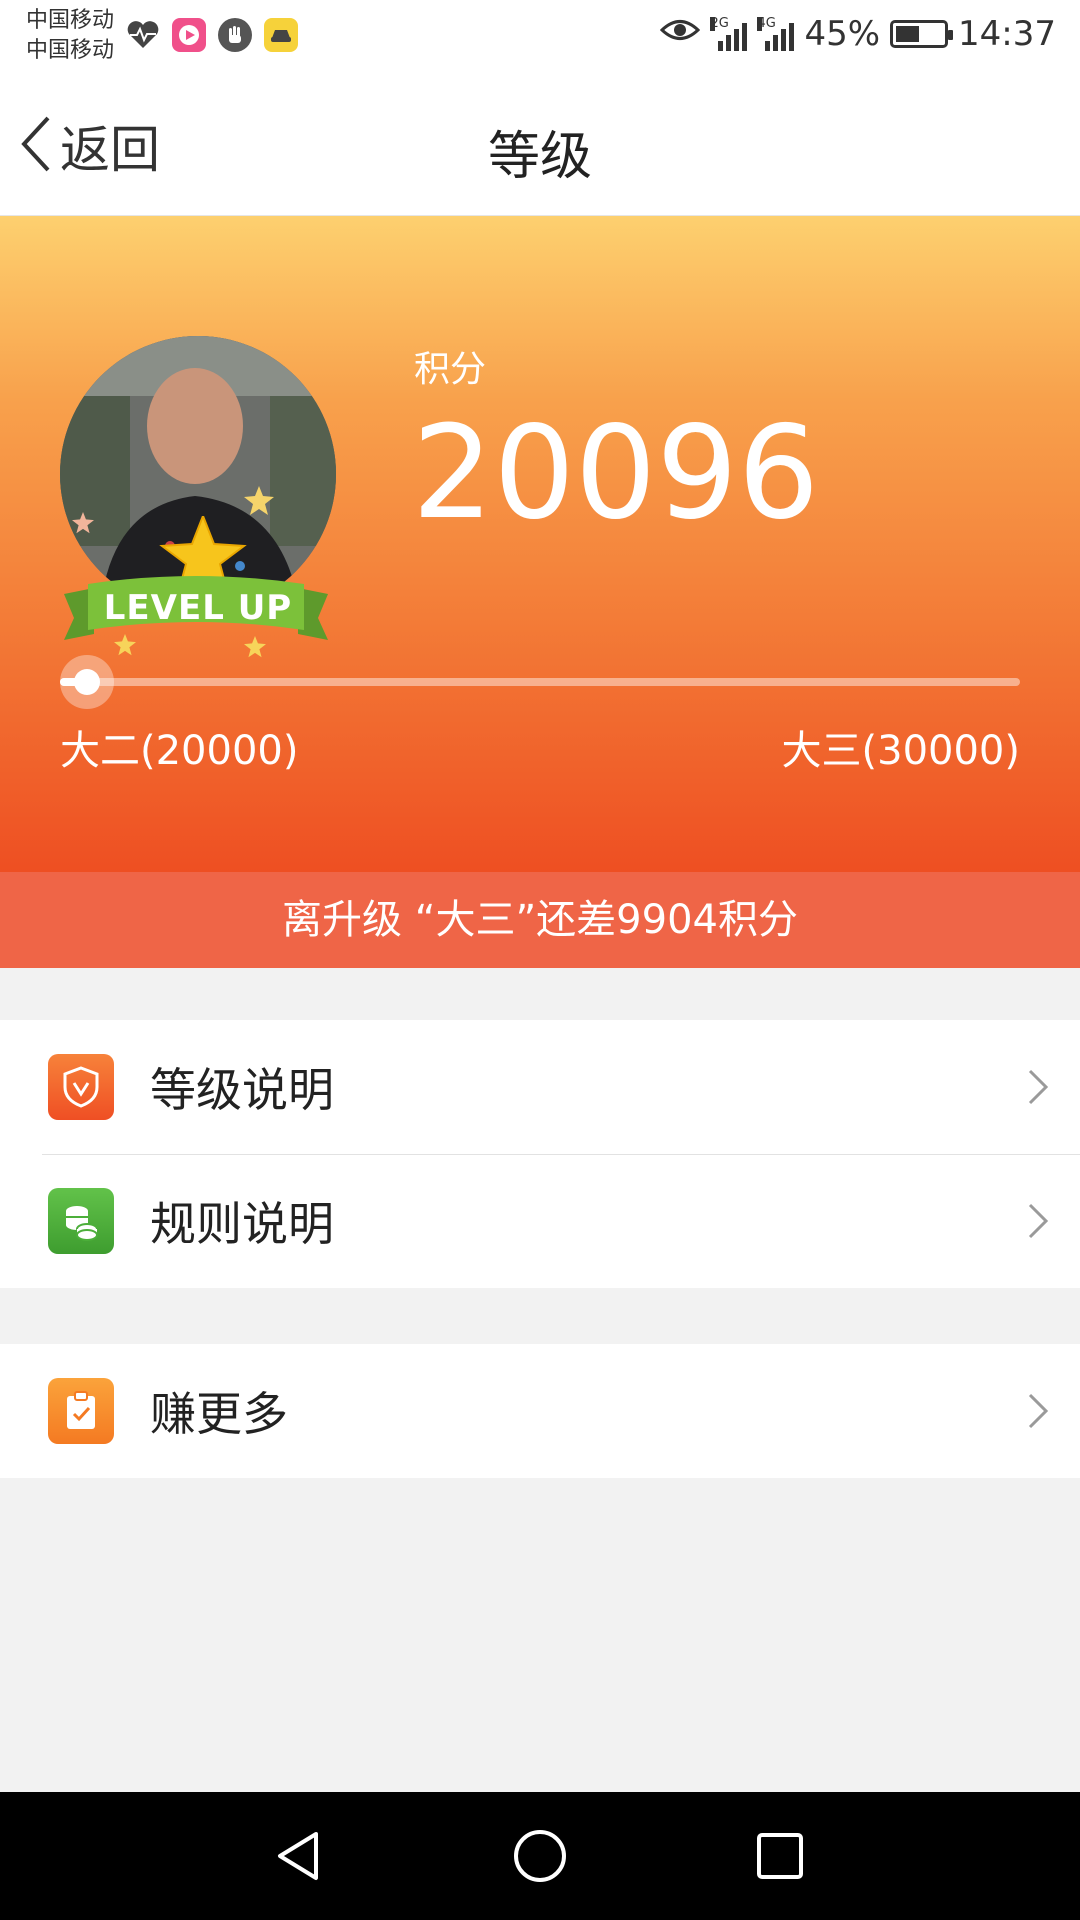  I want to click on hand-app-icon, so click(235, 35).